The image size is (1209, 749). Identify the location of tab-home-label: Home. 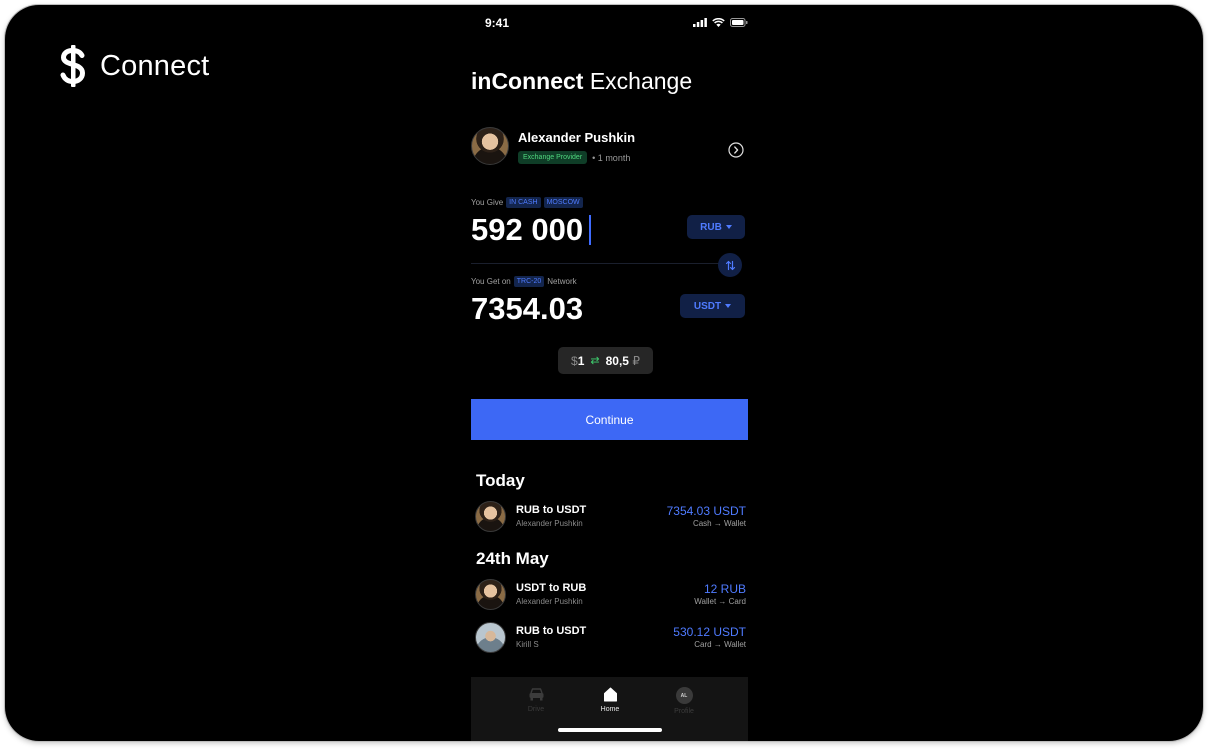
(610, 709).